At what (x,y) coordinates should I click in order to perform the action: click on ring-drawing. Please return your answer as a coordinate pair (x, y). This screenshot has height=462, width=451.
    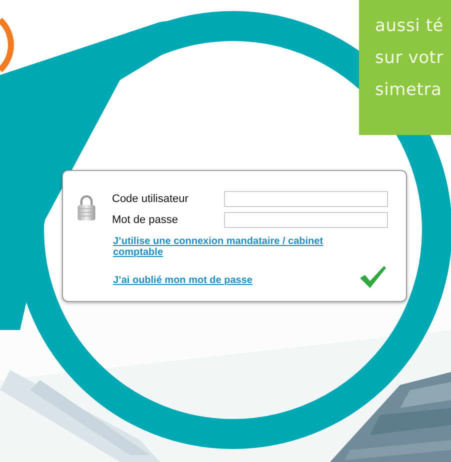
    Looking at the image, I should click on (7, 45).